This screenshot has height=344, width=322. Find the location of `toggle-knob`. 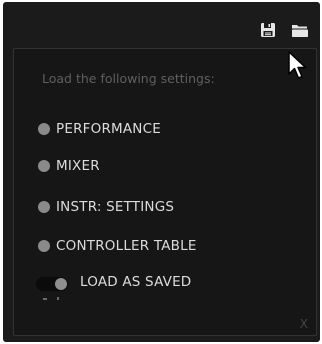

toggle-knob is located at coordinates (61, 284).